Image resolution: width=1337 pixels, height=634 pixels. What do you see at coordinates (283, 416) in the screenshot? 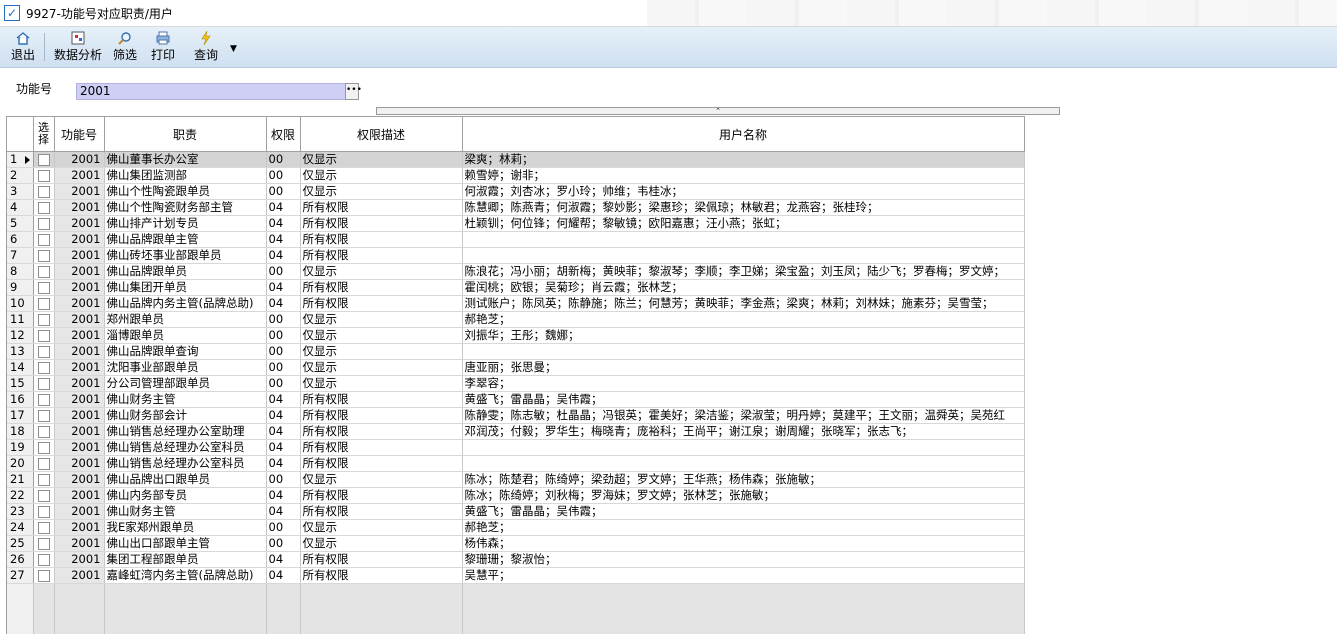
I see `permission-cell: 04` at bounding box center [283, 416].